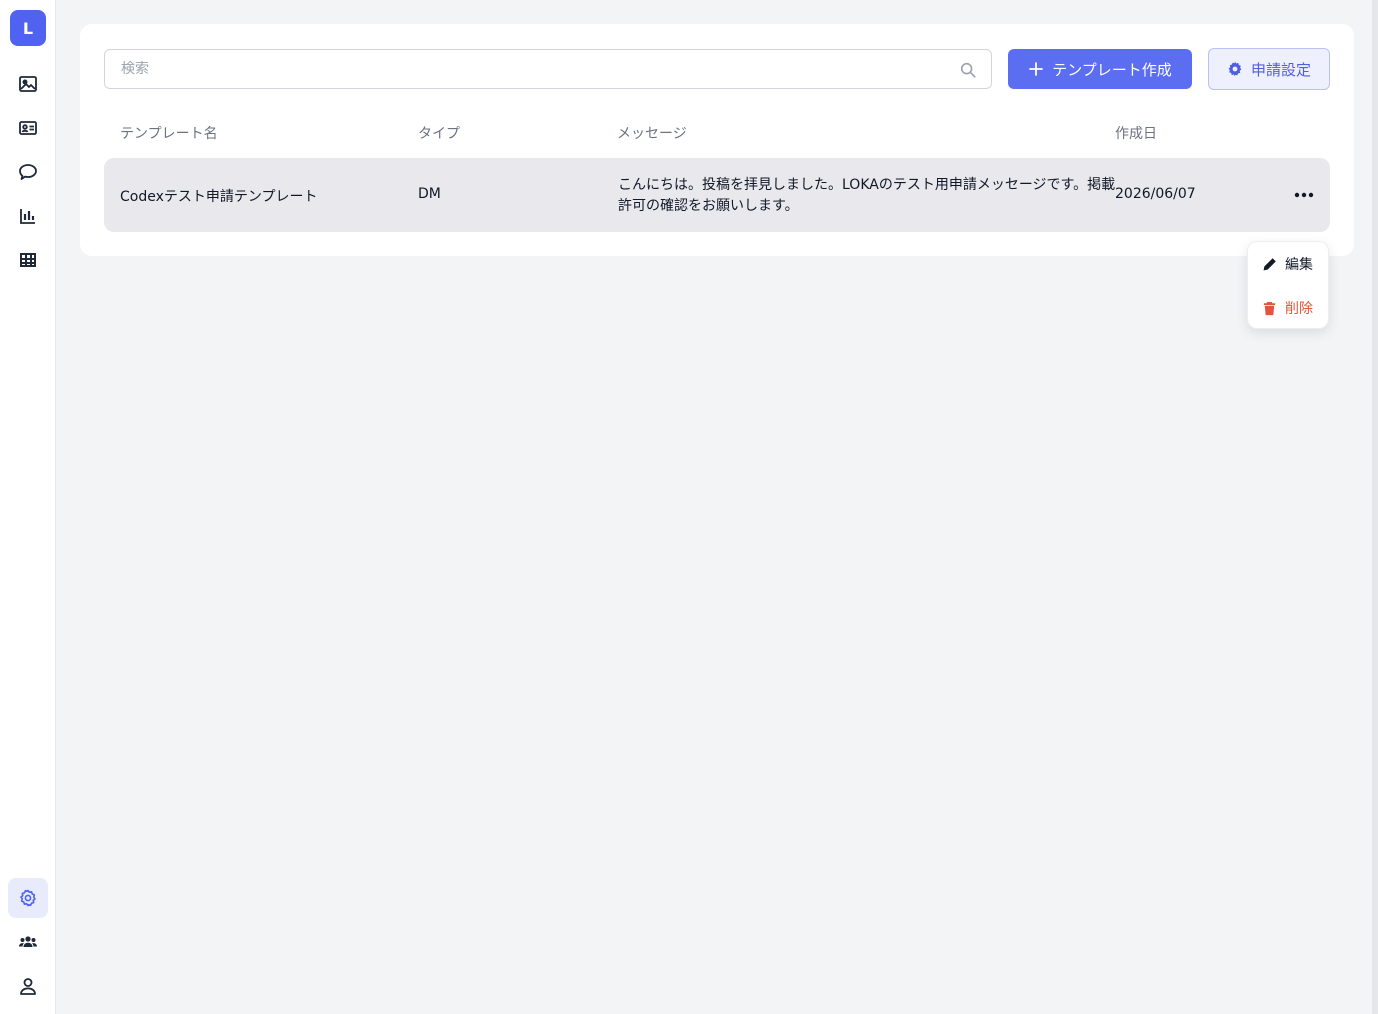 The width and height of the screenshot is (1378, 1014). What do you see at coordinates (717, 132) in the screenshot?
I see `table-header: テンプレート名 タイプ メッセージ 作成日` at bounding box center [717, 132].